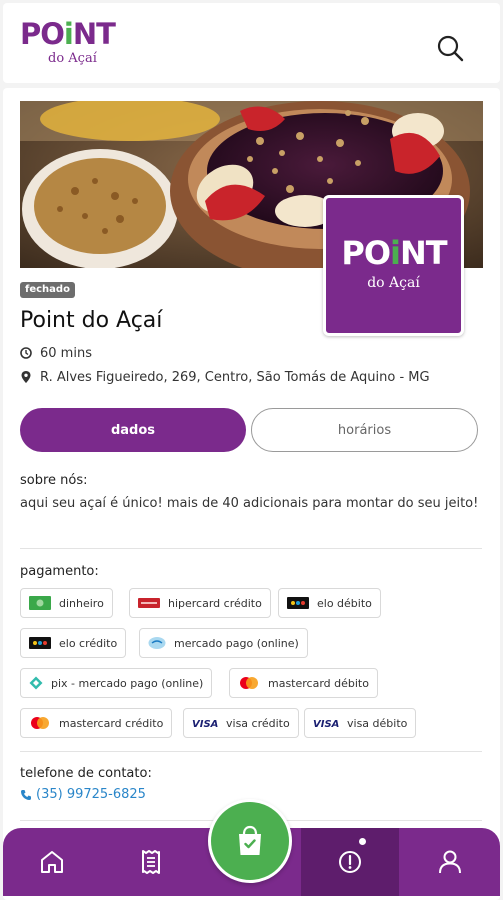 This screenshot has width=503, height=900. I want to click on payment-method-mercado-pago: mercado pago (online), so click(223, 643).